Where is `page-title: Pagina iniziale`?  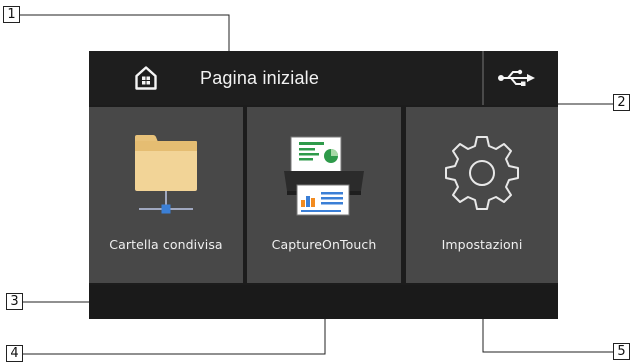
page-title: Pagina iniziale is located at coordinates (260, 78).